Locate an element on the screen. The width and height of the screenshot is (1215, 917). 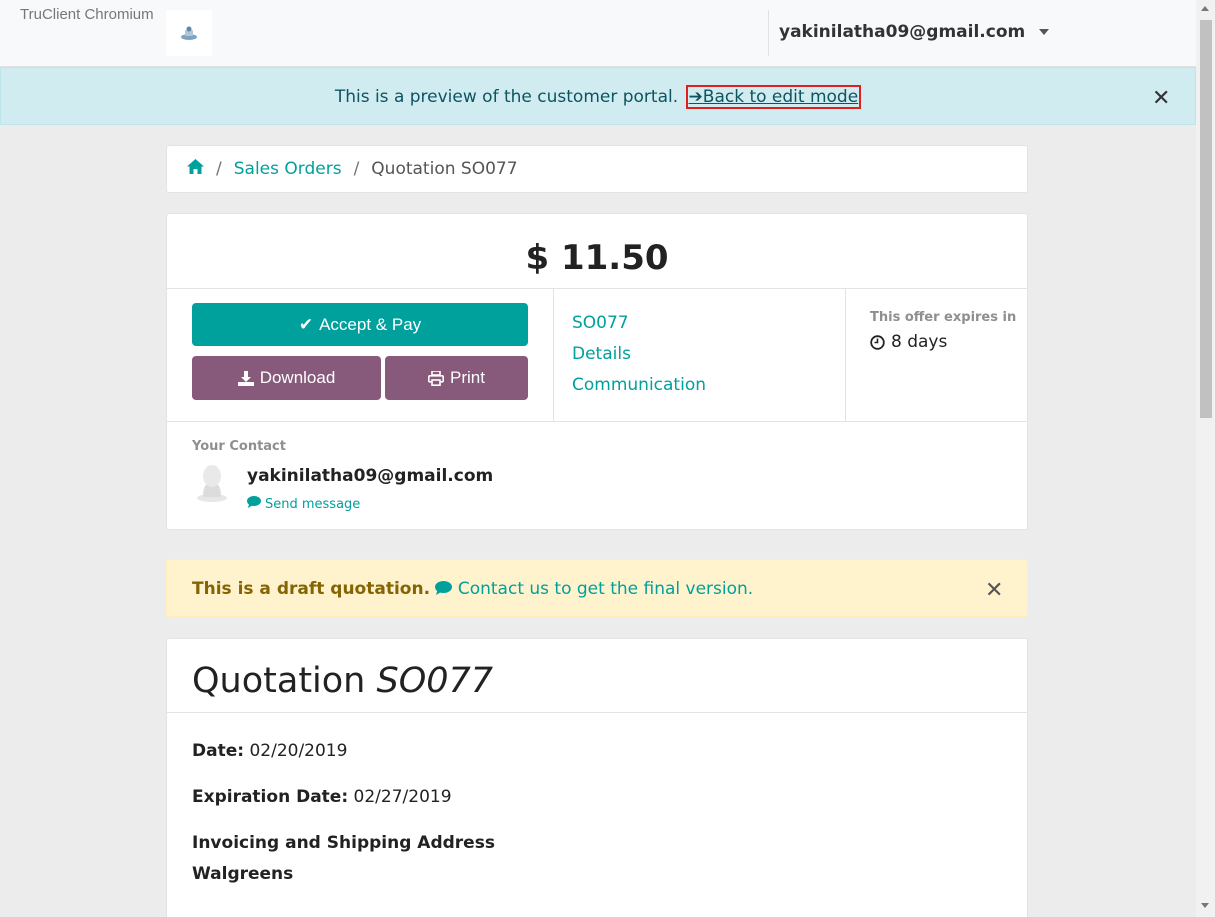
home-icon is located at coordinates (195, 169).